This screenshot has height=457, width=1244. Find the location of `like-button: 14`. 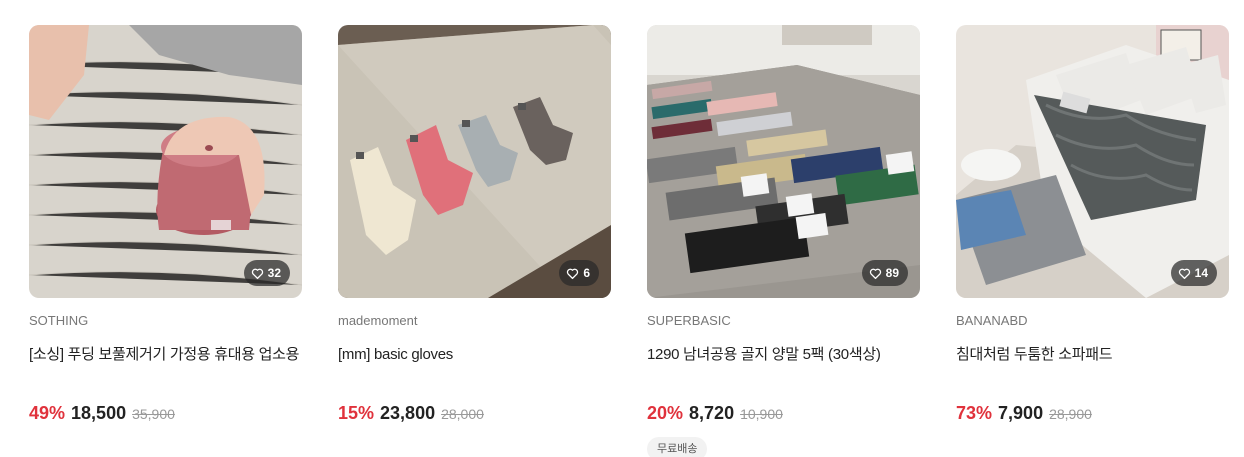

like-button: 14 is located at coordinates (1193, 273).